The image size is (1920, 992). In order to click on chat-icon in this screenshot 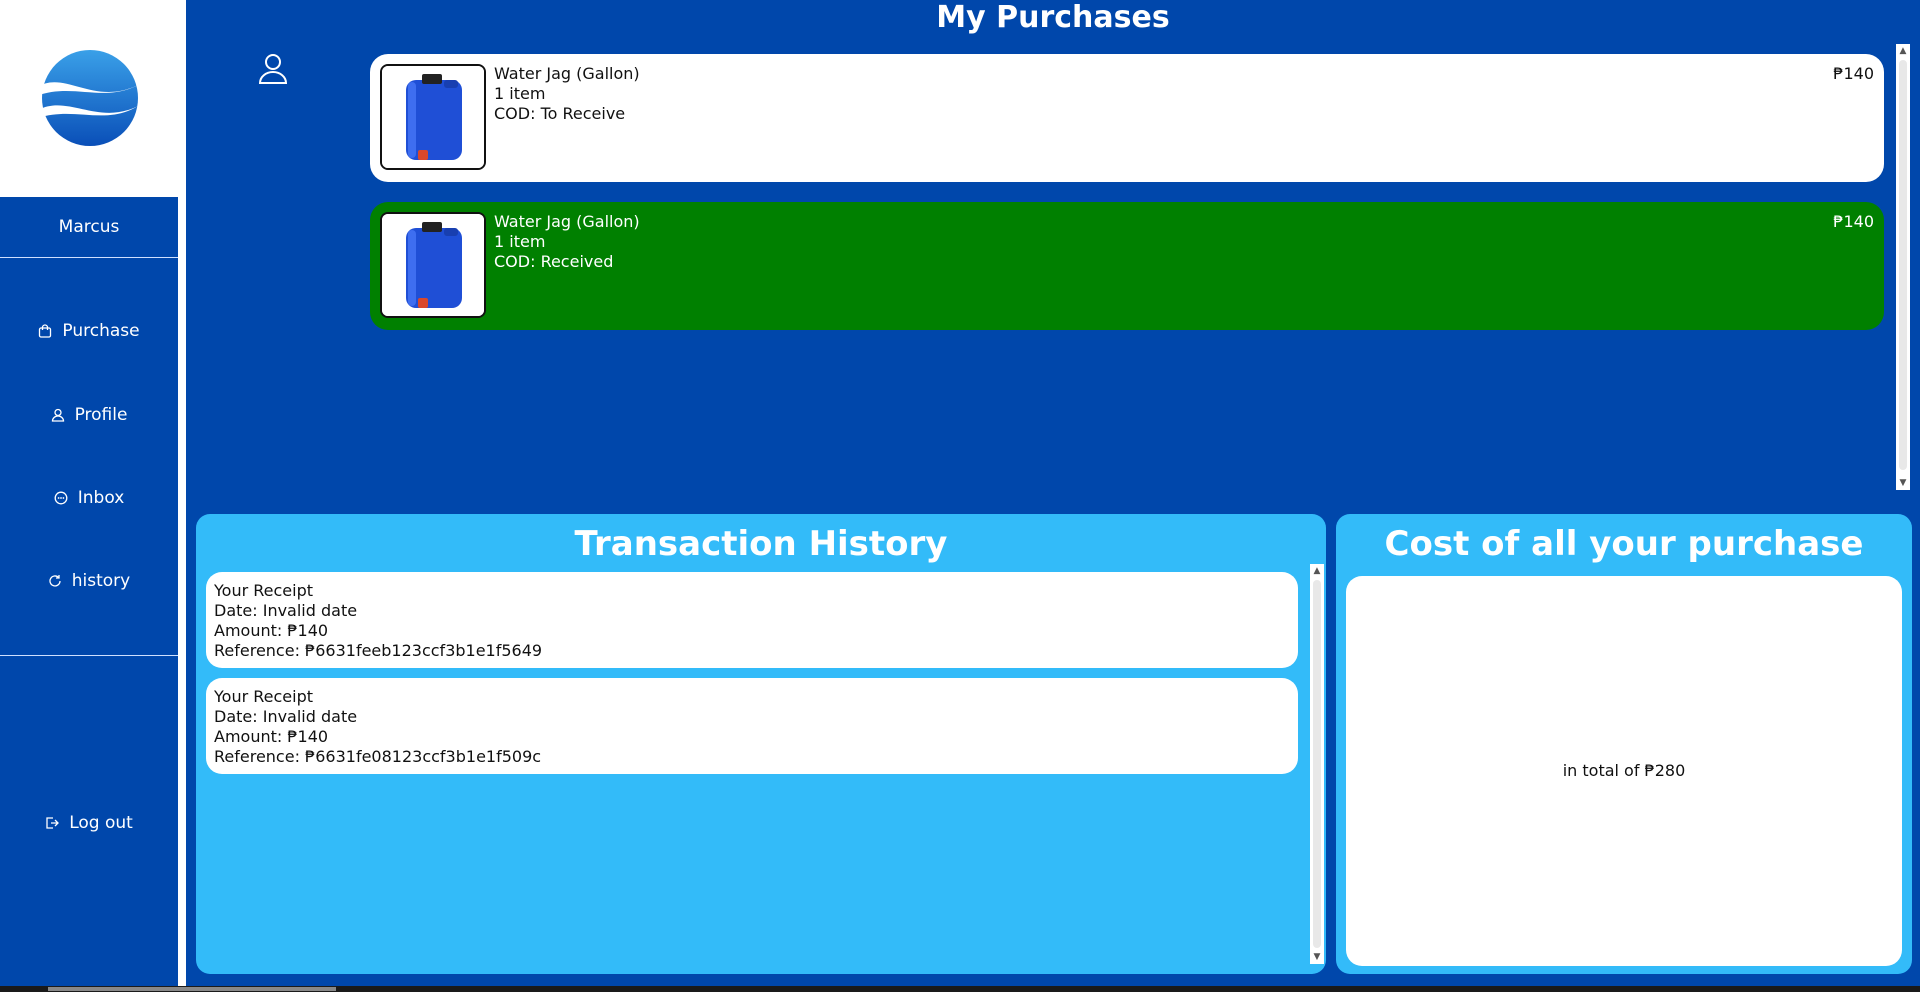, I will do `click(61, 498)`.